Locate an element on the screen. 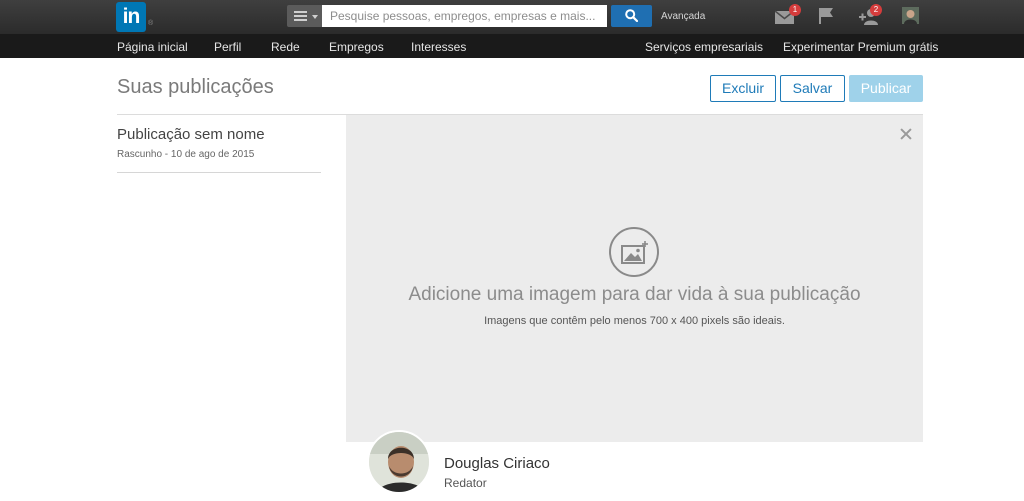 This screenshot has width=1024, height=501. top-bar: in ® Avançada 1 2 is located at coordinates (512, 17).